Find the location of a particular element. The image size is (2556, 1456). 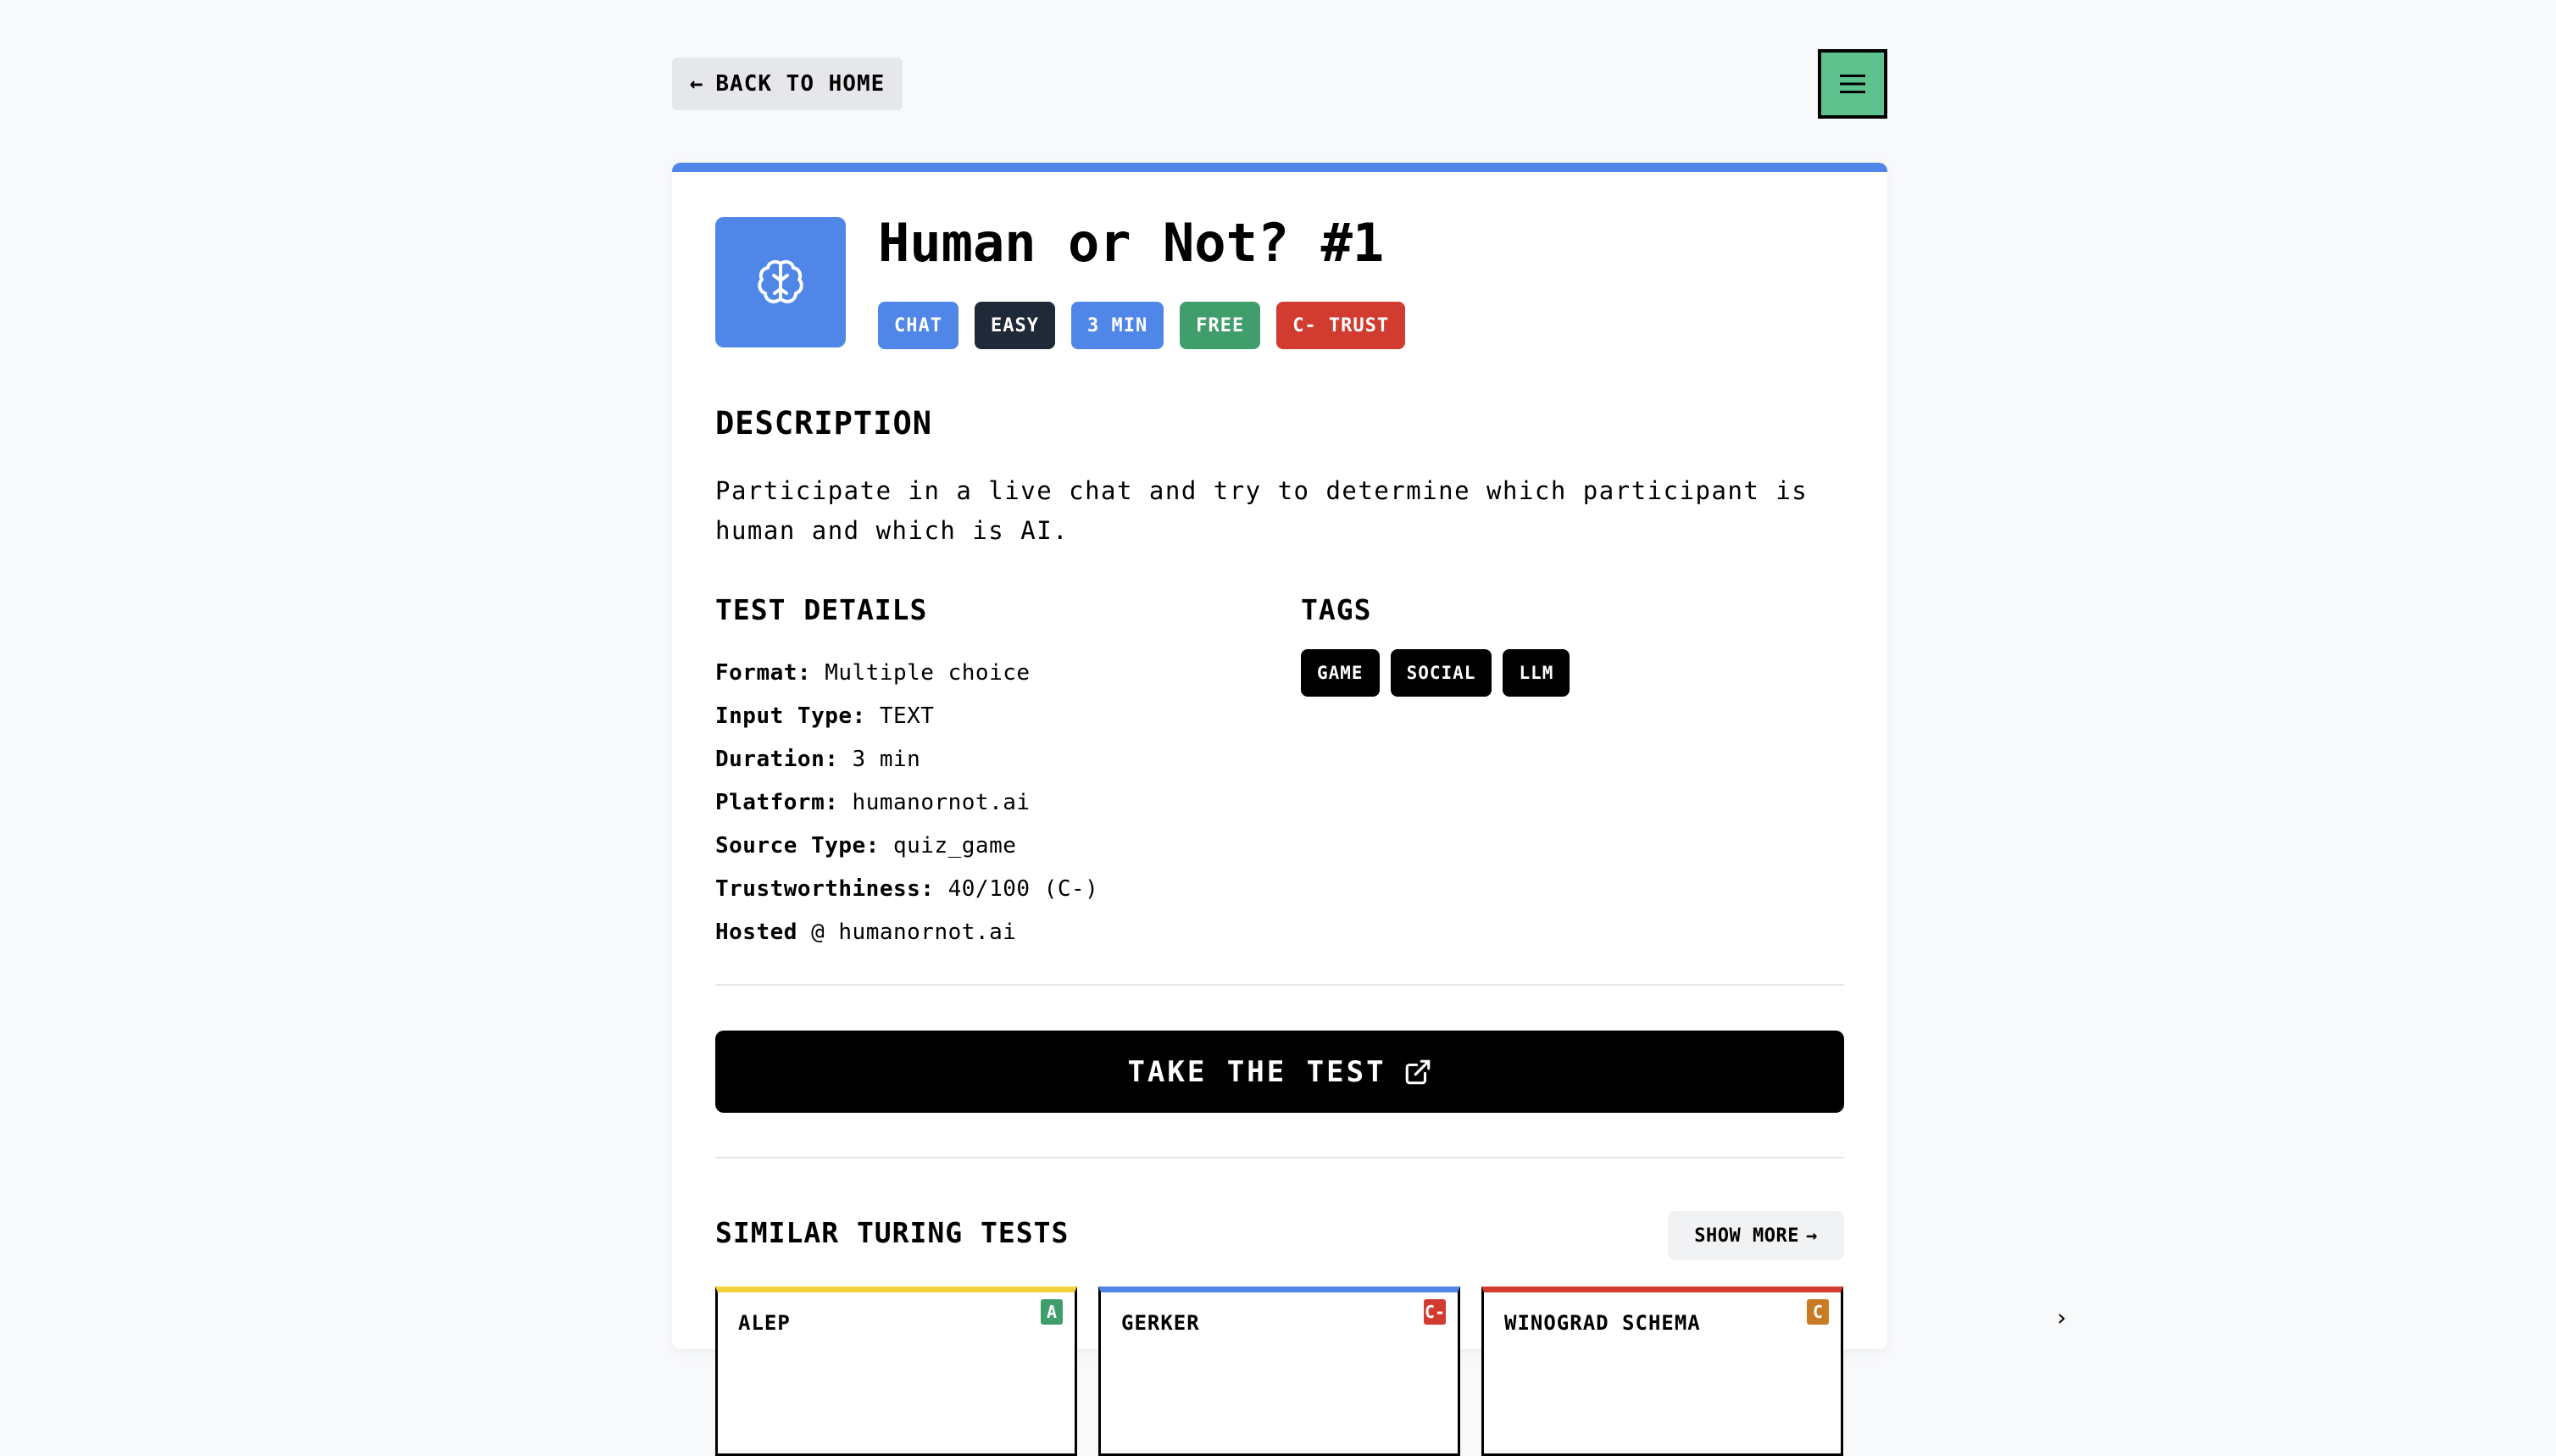

badge-price: FREE is located at coordinates (1220, 326).